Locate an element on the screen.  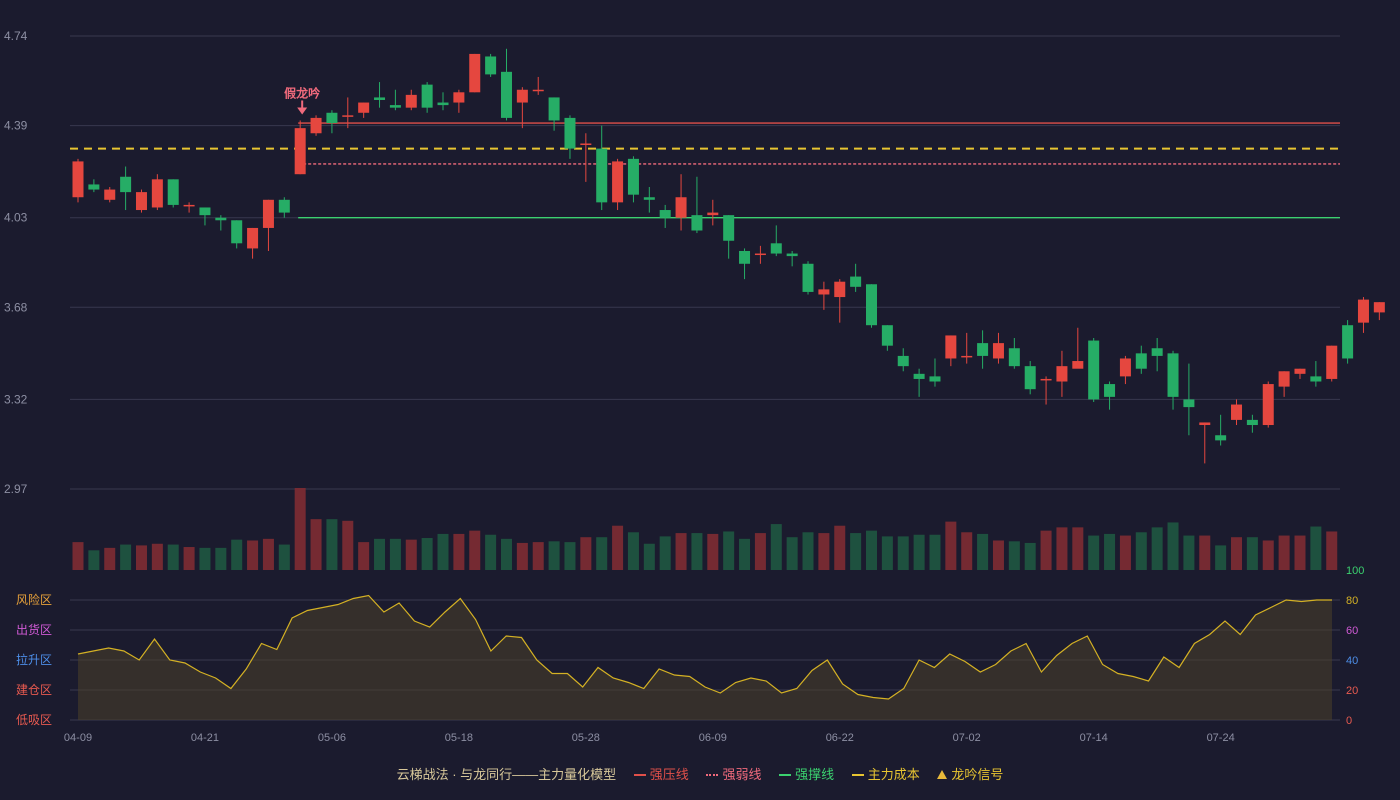
legend-item-strong-weak: 强弱线 is located at coordinates (733, 773).